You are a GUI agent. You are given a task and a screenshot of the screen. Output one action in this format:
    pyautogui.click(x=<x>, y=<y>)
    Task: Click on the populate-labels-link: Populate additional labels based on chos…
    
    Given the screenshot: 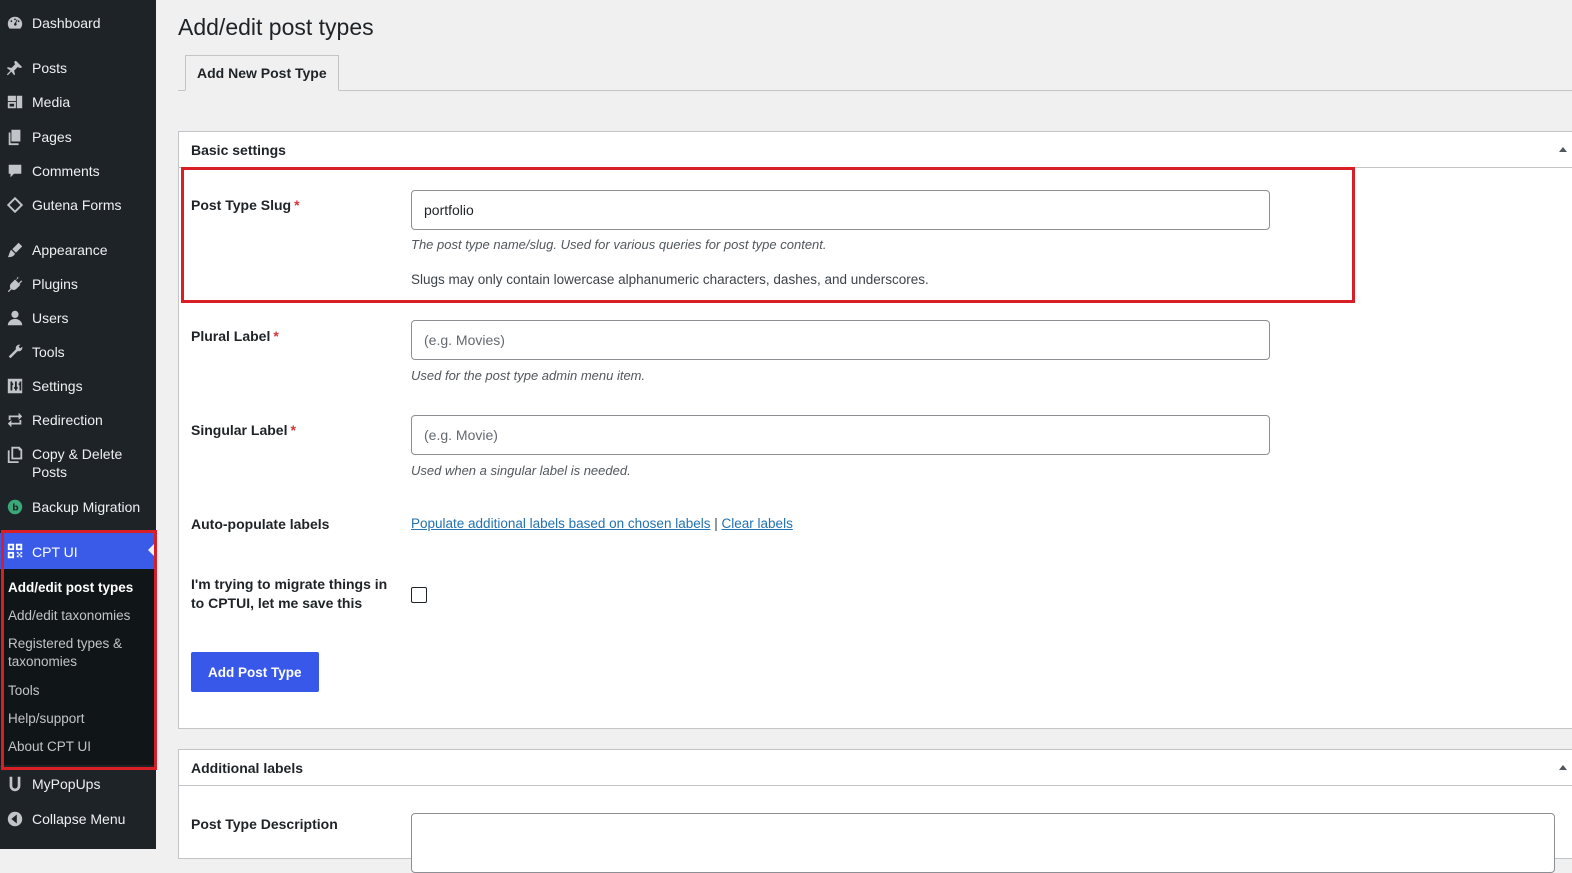 What is the action you would take?
    pyautogui.click(x=560, y=523)
    